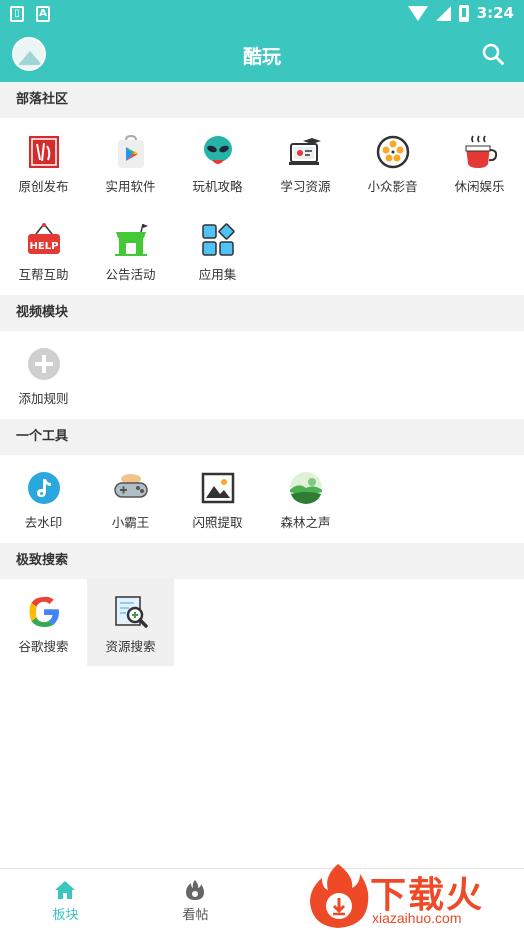 The width and height of the screenshot is (524, 930). Describe the element at coordinates (479, 186) in the screenshot. I see `grid-item-label: 休闲娱乐` at that location.